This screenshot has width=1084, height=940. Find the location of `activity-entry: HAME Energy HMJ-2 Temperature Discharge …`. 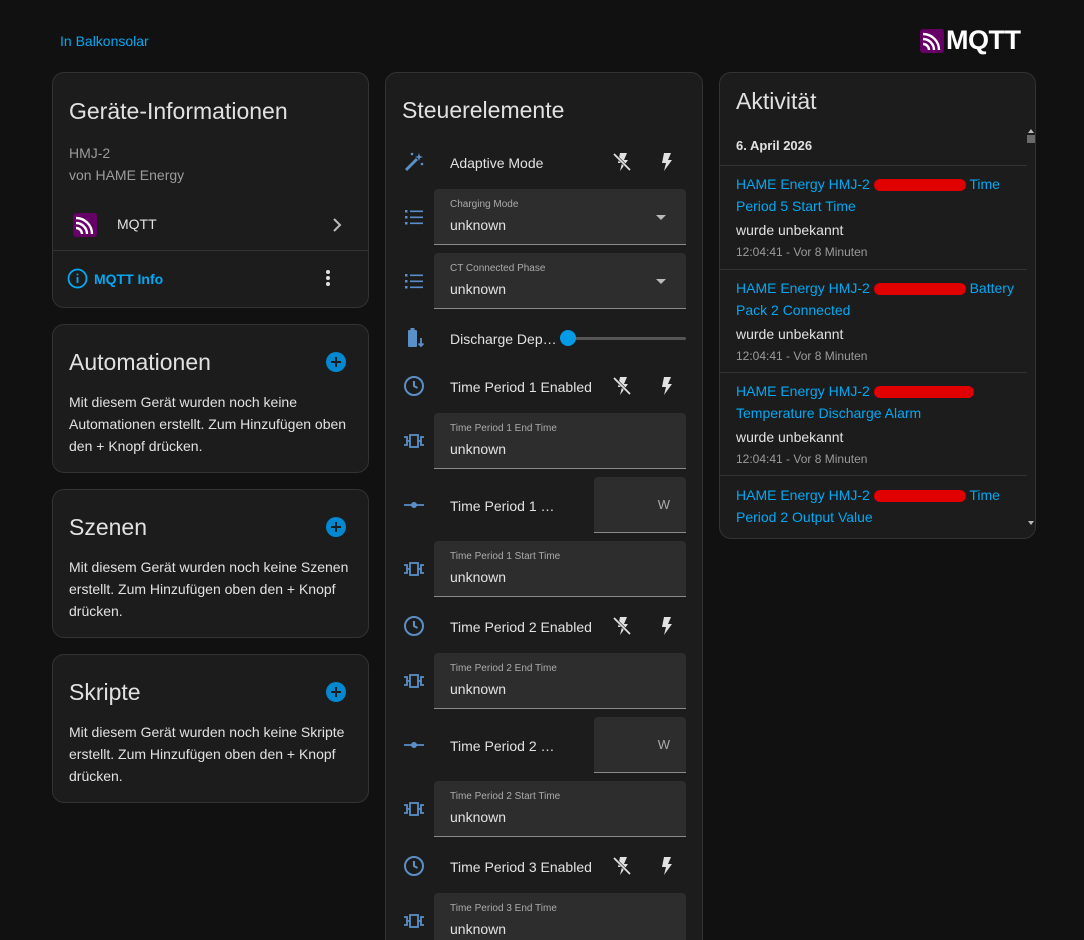

activity-entry: HAME Energy HMJ-2 Temperature Discharge … is located at coordinates (877, 424).